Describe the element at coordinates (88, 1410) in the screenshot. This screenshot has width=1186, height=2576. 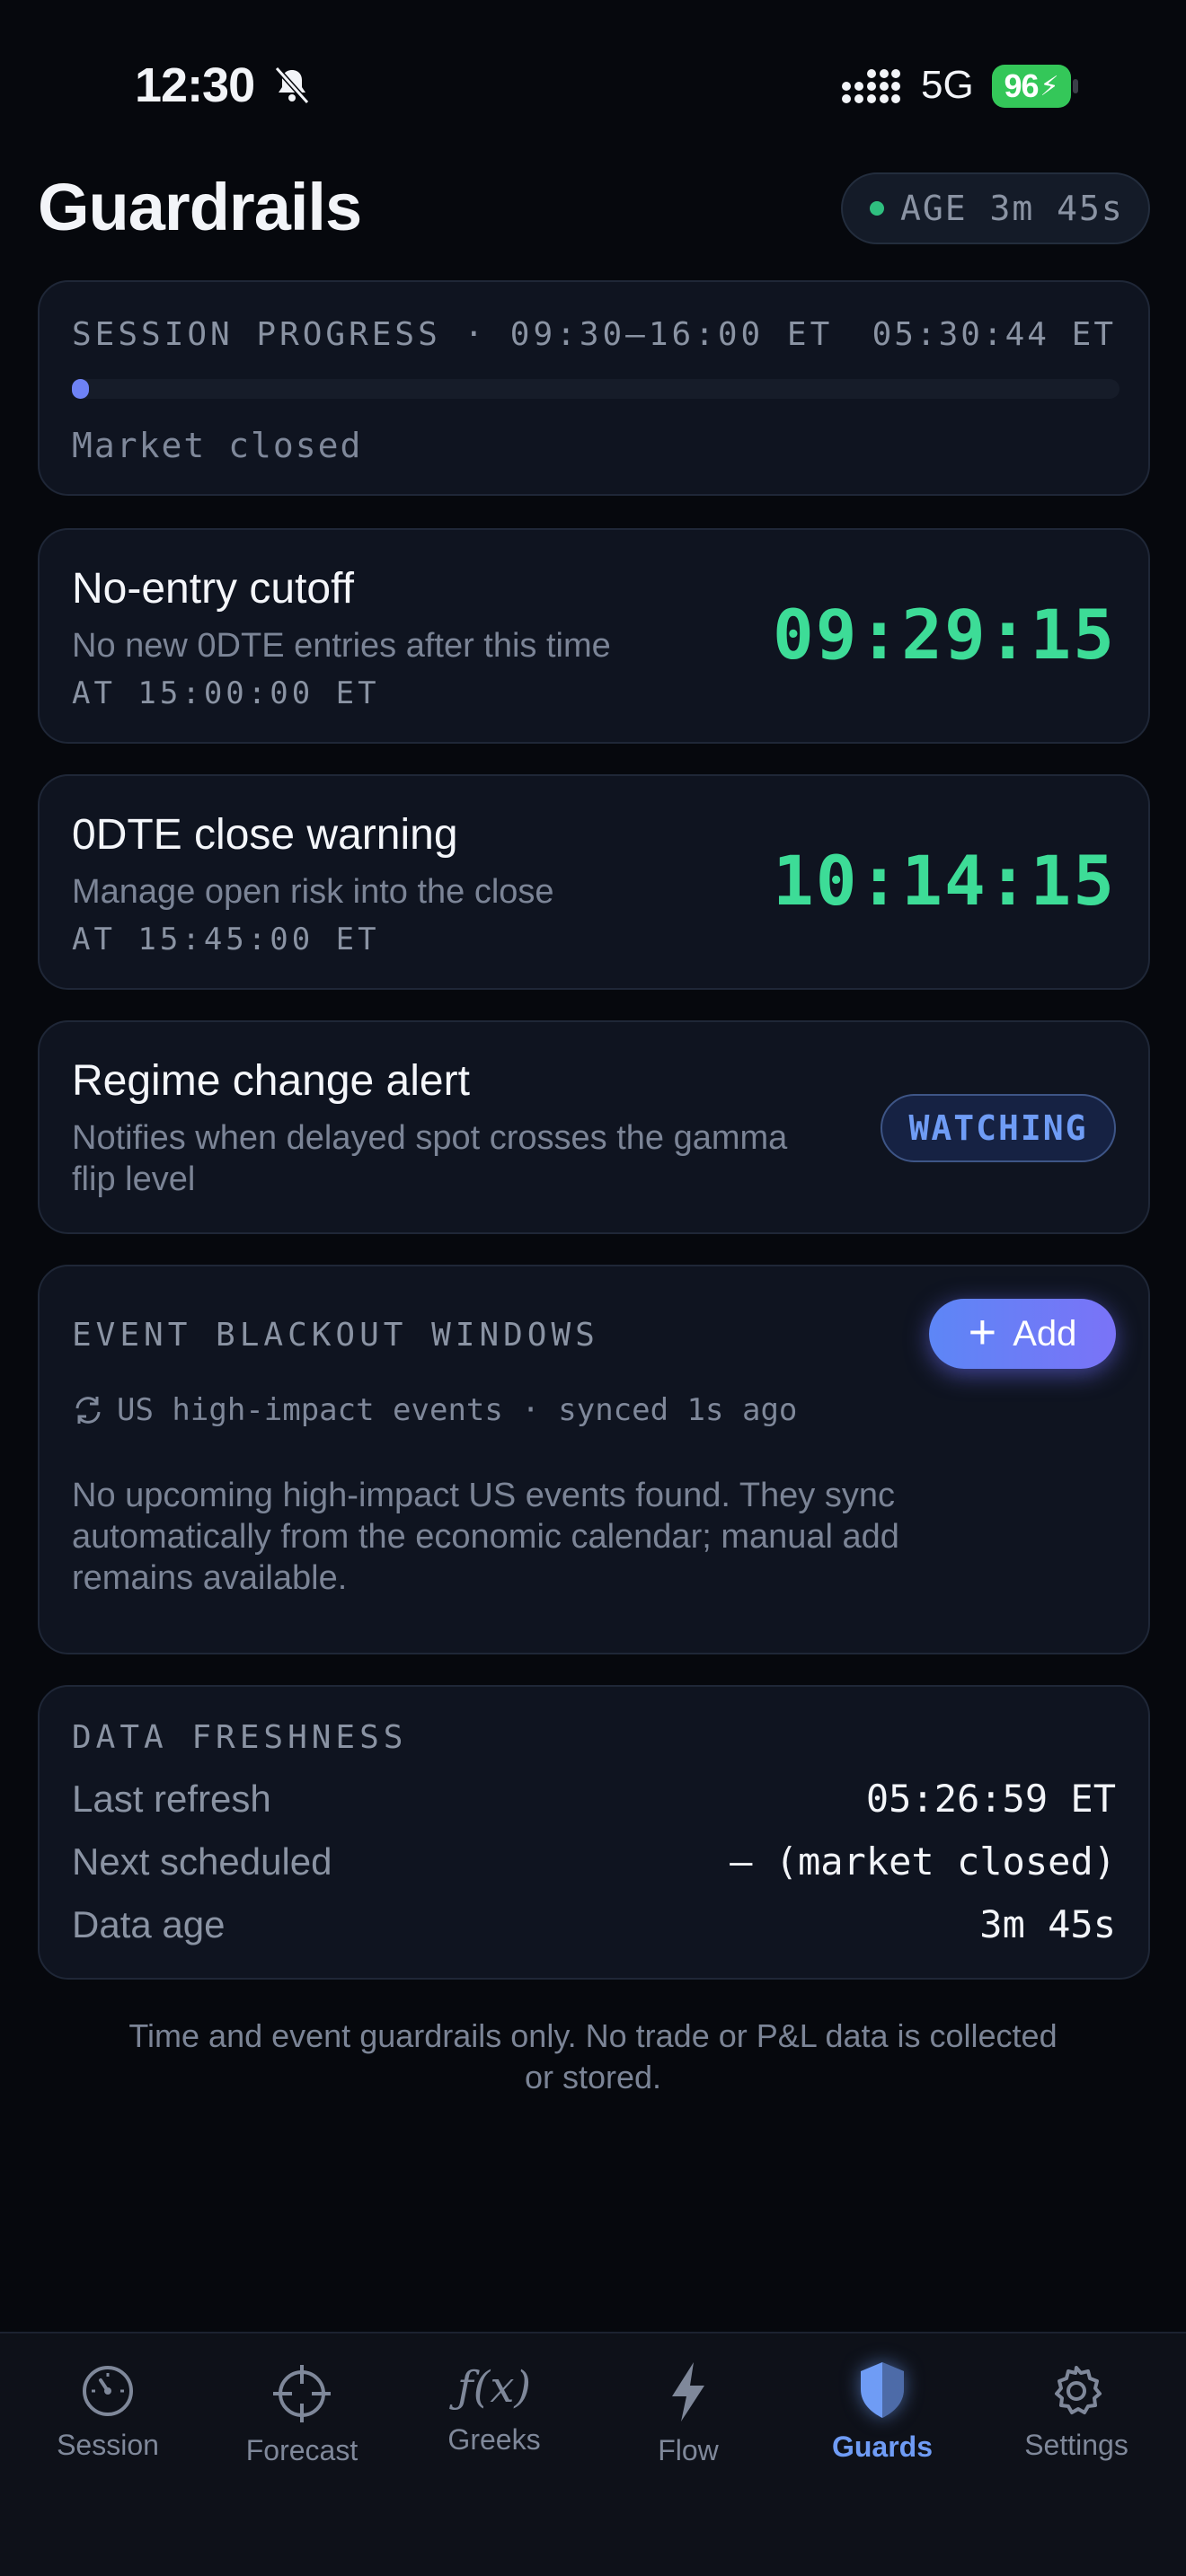
I see `sync-icon` at that location.